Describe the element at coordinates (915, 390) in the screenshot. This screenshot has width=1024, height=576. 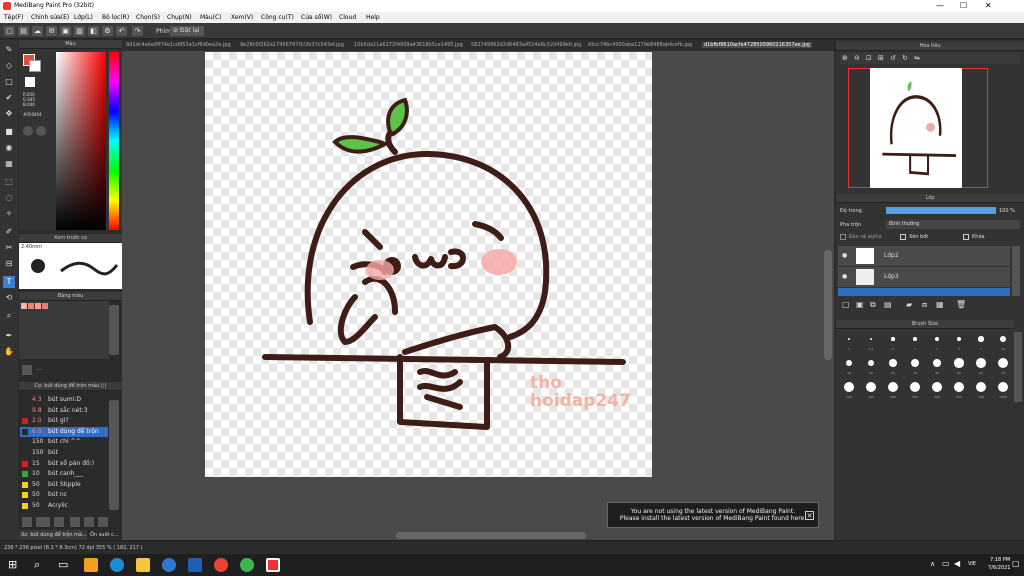
I see `brush-size-option: 300` at that location.